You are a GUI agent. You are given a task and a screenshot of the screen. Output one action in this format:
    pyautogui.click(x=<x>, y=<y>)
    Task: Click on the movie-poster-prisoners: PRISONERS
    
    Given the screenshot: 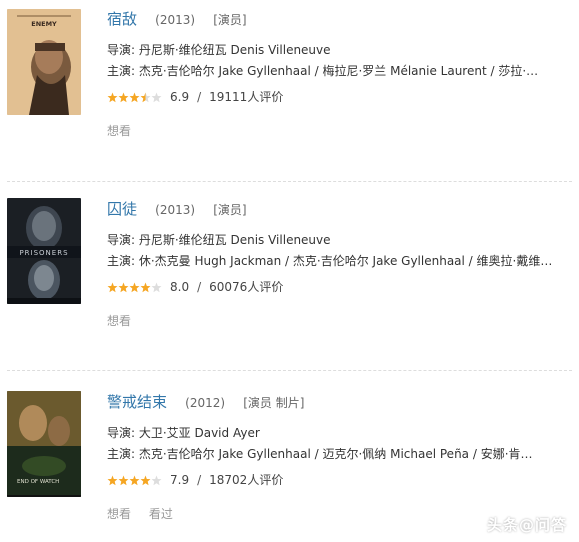 What is the action you would take?
    pyautogui.click(x=44, y=251)
    